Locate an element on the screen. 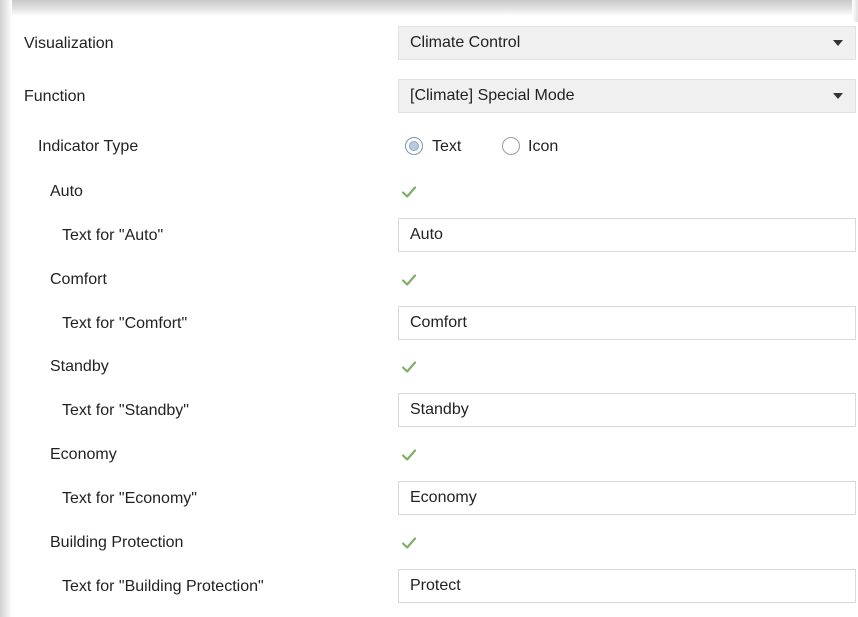 This screenshot has height=617, width=858. indicator-type-row: Indicator Type Text Icon is located at coordinates (437, 147).